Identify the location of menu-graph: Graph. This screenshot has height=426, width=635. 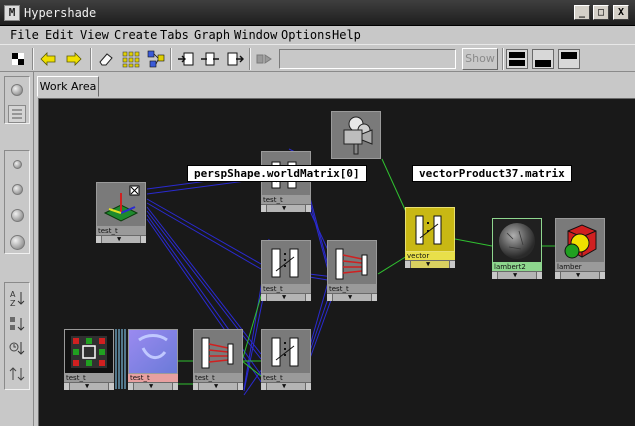
(212, 35).